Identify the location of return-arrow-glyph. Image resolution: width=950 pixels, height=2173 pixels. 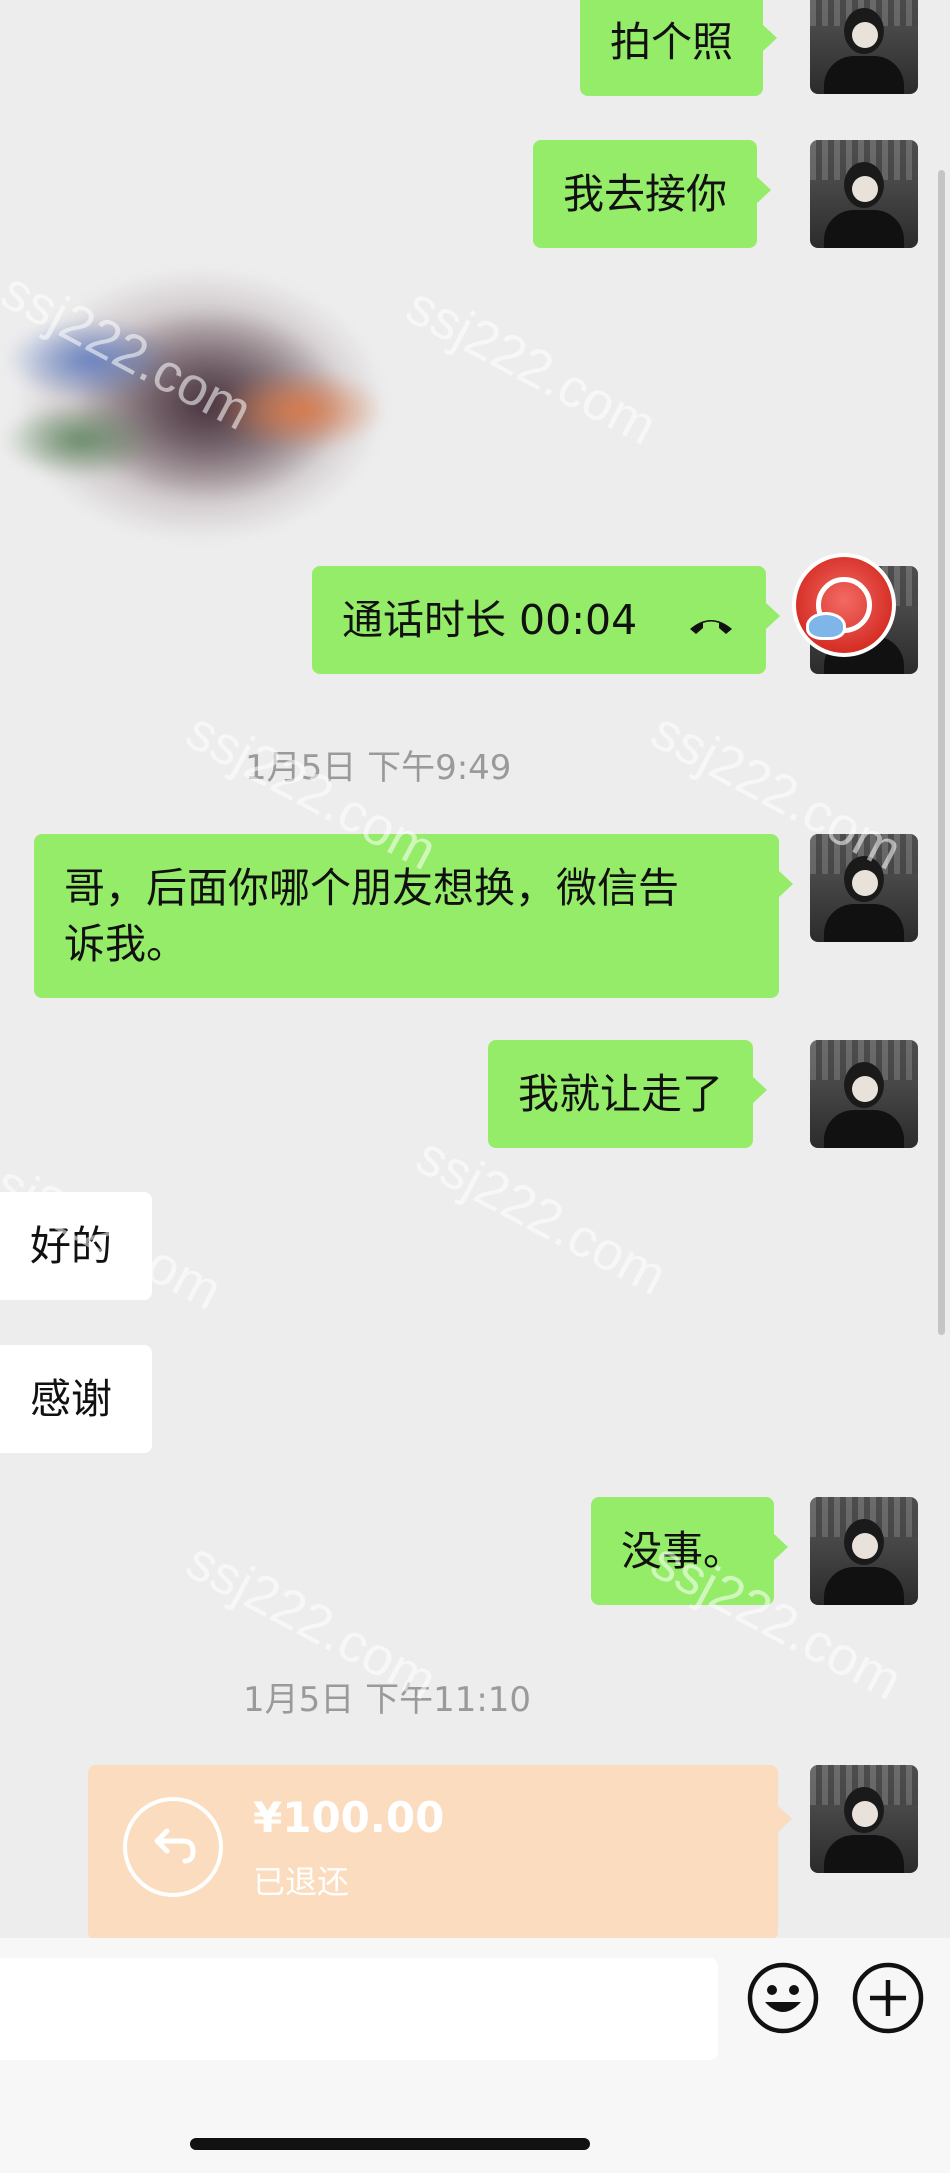
(175, 1846).